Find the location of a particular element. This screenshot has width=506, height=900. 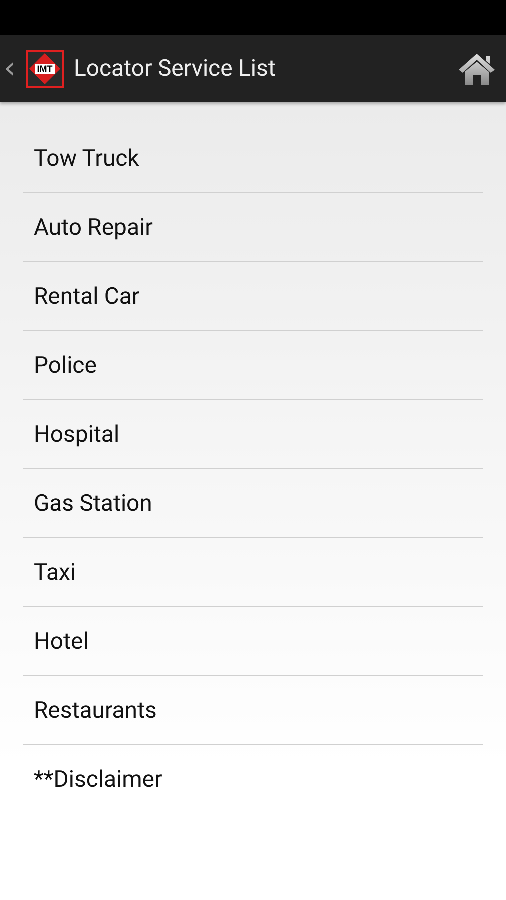

service-item: Hotel is located at coordinates (253, 641).